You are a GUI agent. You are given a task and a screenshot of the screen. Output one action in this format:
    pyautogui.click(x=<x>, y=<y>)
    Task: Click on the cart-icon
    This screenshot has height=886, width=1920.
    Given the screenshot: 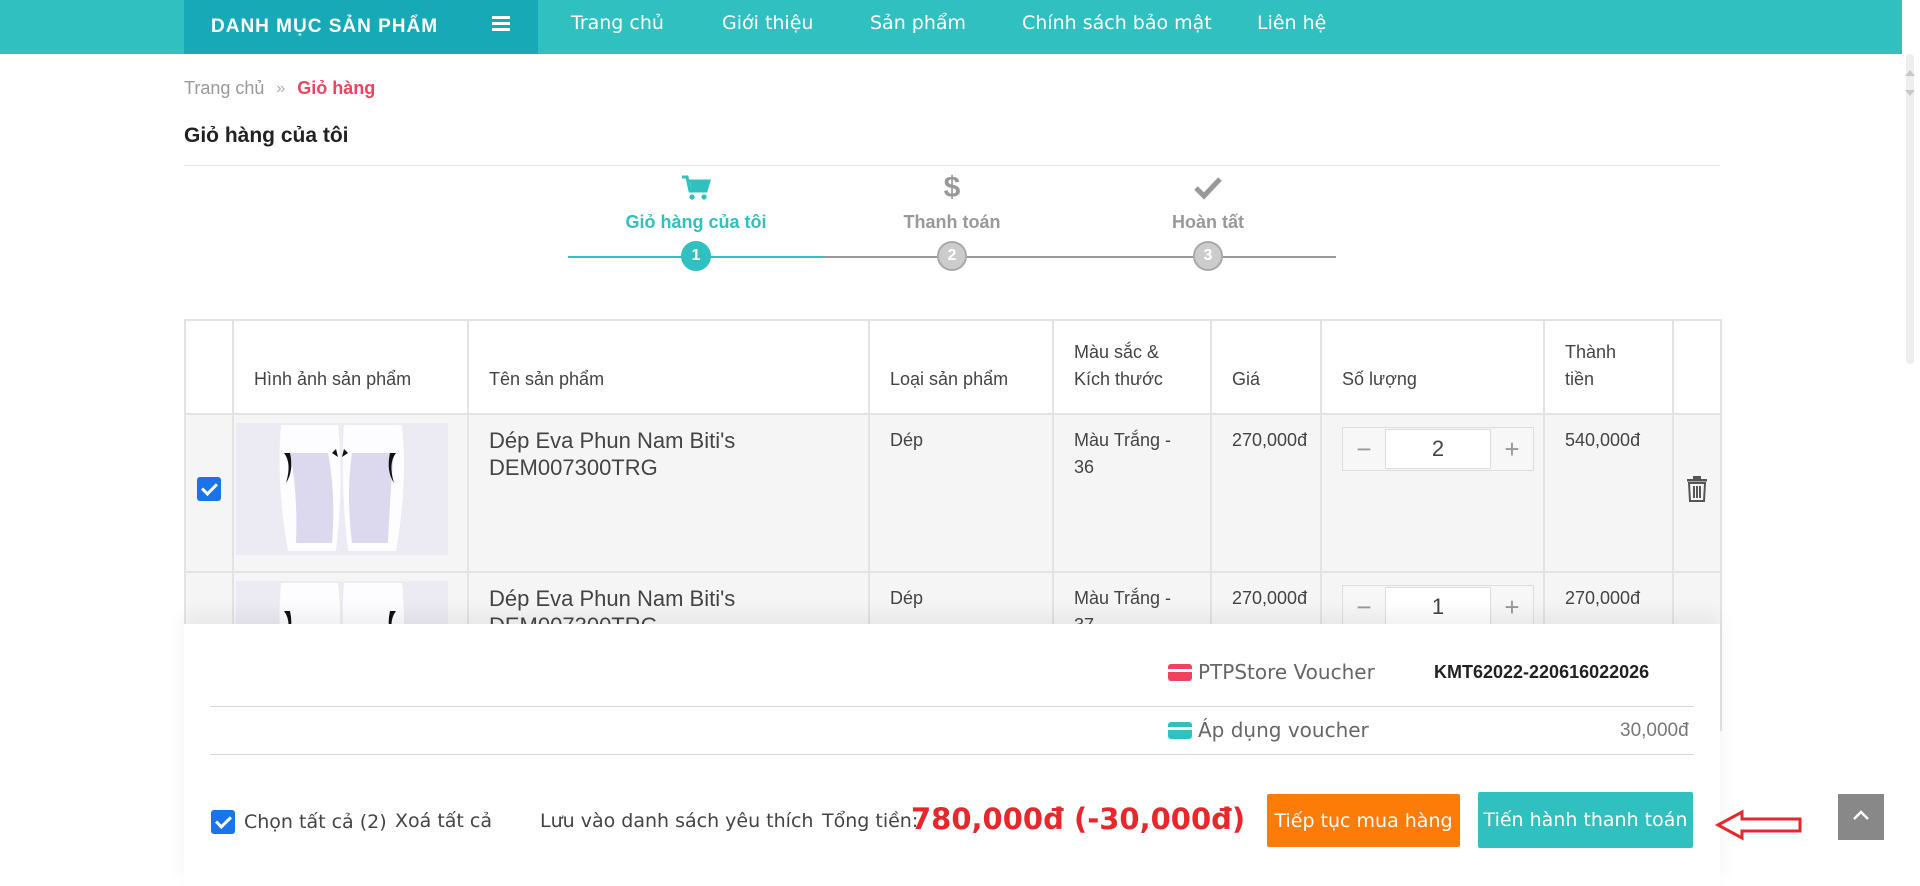 What is the action you would take?
    pyautogui.click(x=696, y=188)
    